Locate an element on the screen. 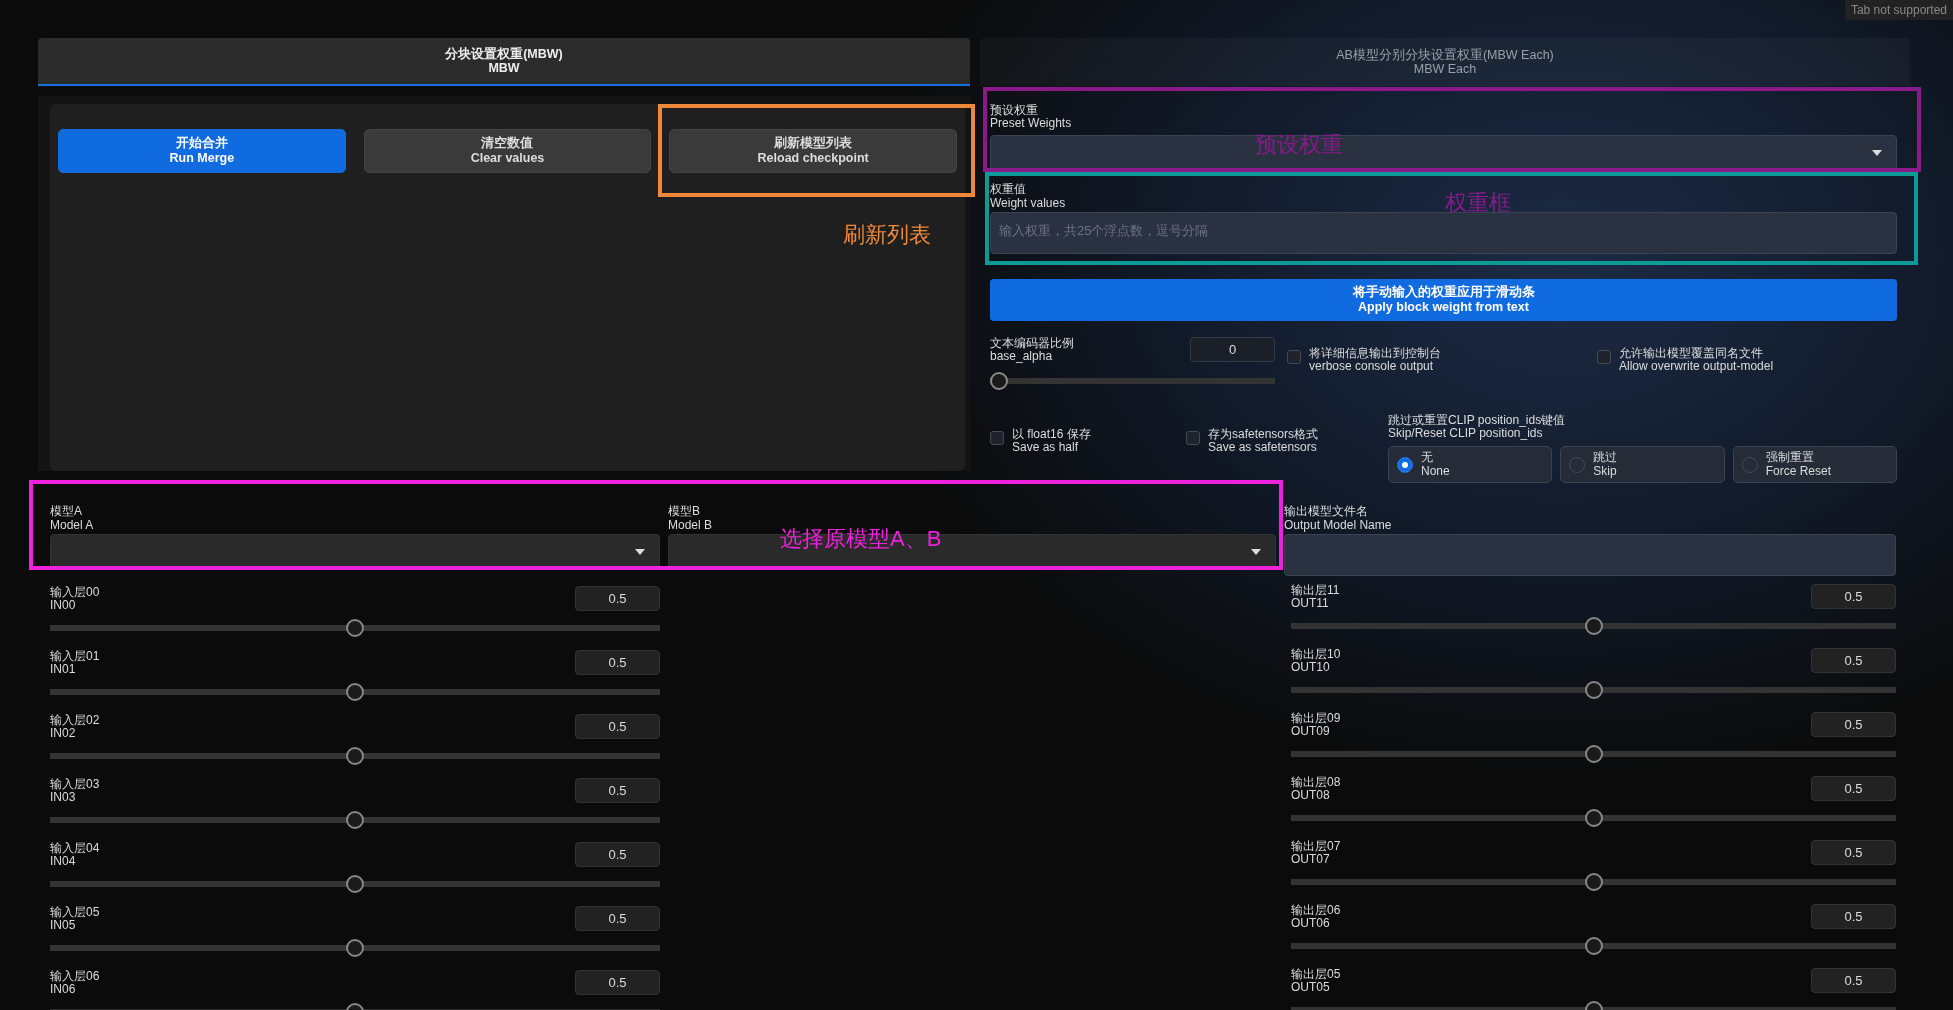 This screenshot has height=1010, width=1953. field-label: 输入层02 IN02 is located at coordinates (75, 727).